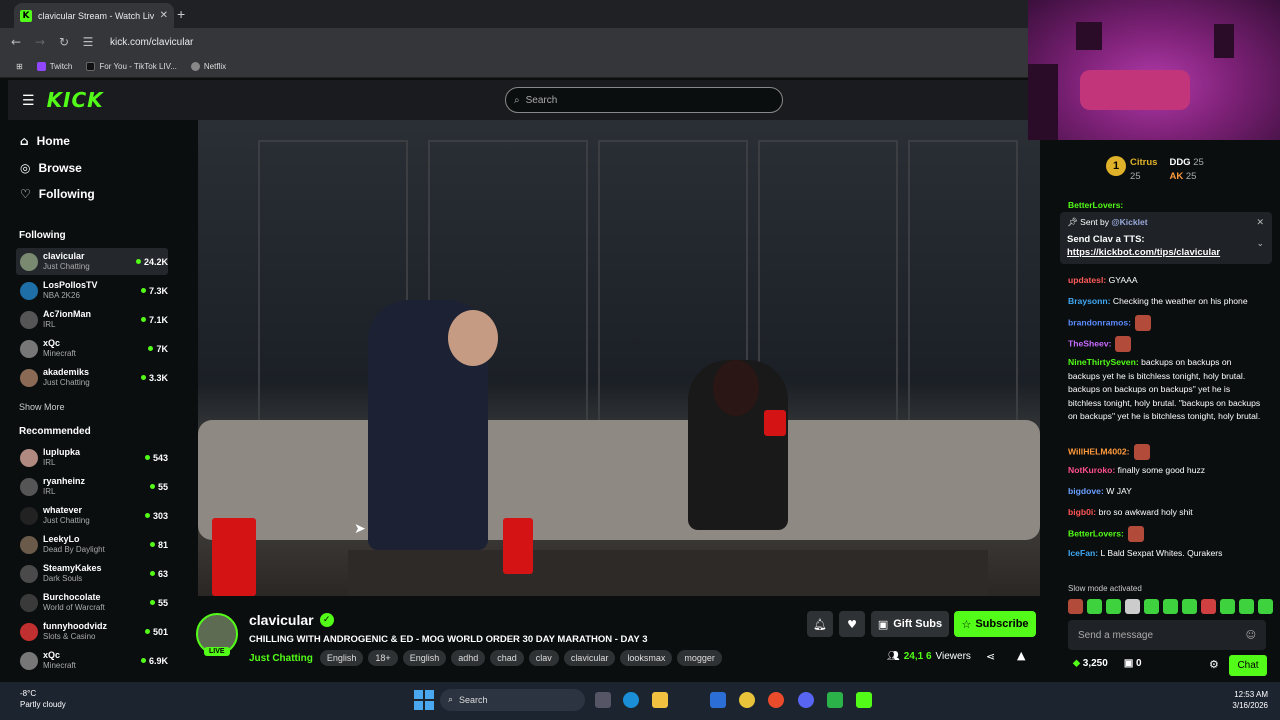 The width and height of the screenshot is (1280, 720). What do you see at coordinates (1099, 451) in the screenshot?
I see `chat-username: WillHELM4002:` at bounding box center [1099, 451].